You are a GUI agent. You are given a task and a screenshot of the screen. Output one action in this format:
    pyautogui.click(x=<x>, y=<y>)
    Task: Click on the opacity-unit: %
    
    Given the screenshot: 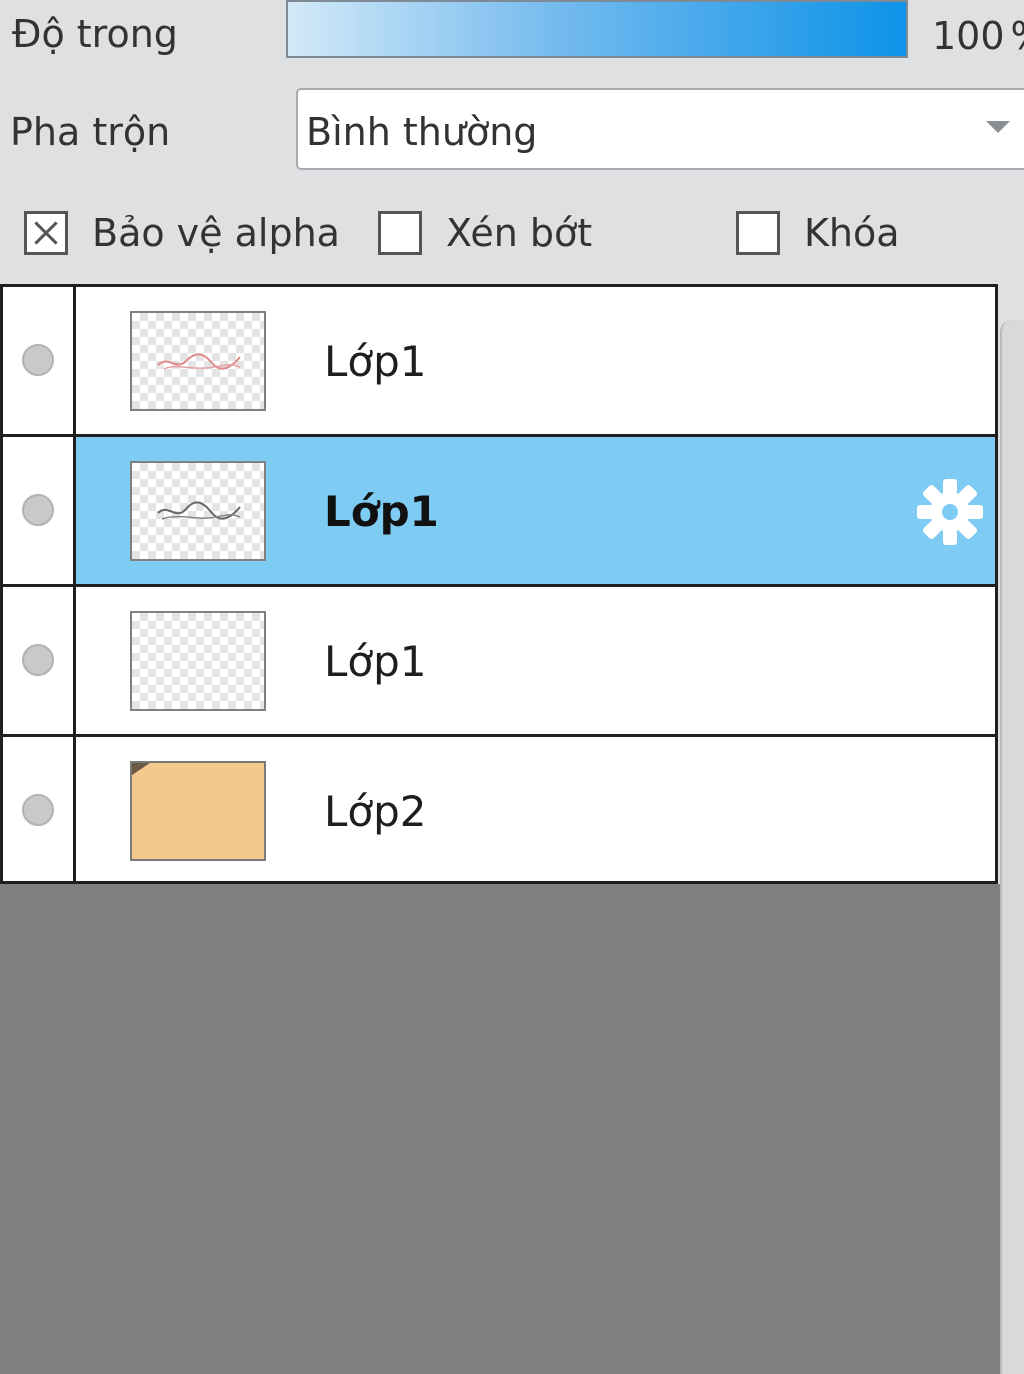 What is the action you would take?
    pyautogui.click(x=1017, y=36)
    